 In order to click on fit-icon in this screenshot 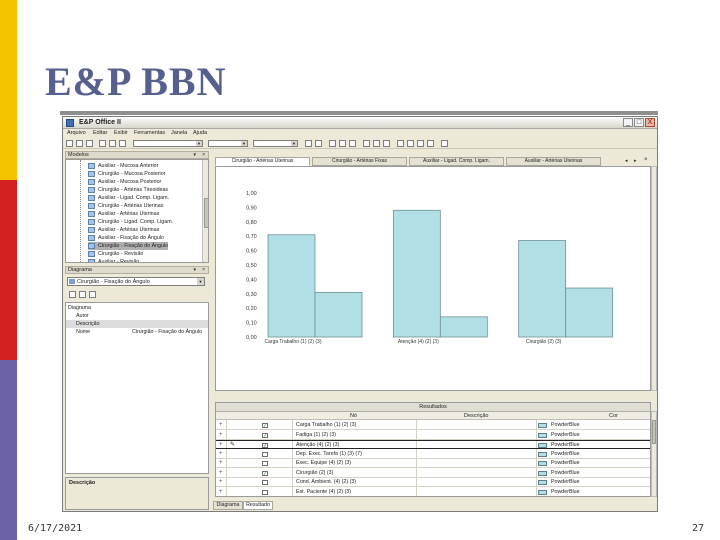, I will do `click(386, 143)`.